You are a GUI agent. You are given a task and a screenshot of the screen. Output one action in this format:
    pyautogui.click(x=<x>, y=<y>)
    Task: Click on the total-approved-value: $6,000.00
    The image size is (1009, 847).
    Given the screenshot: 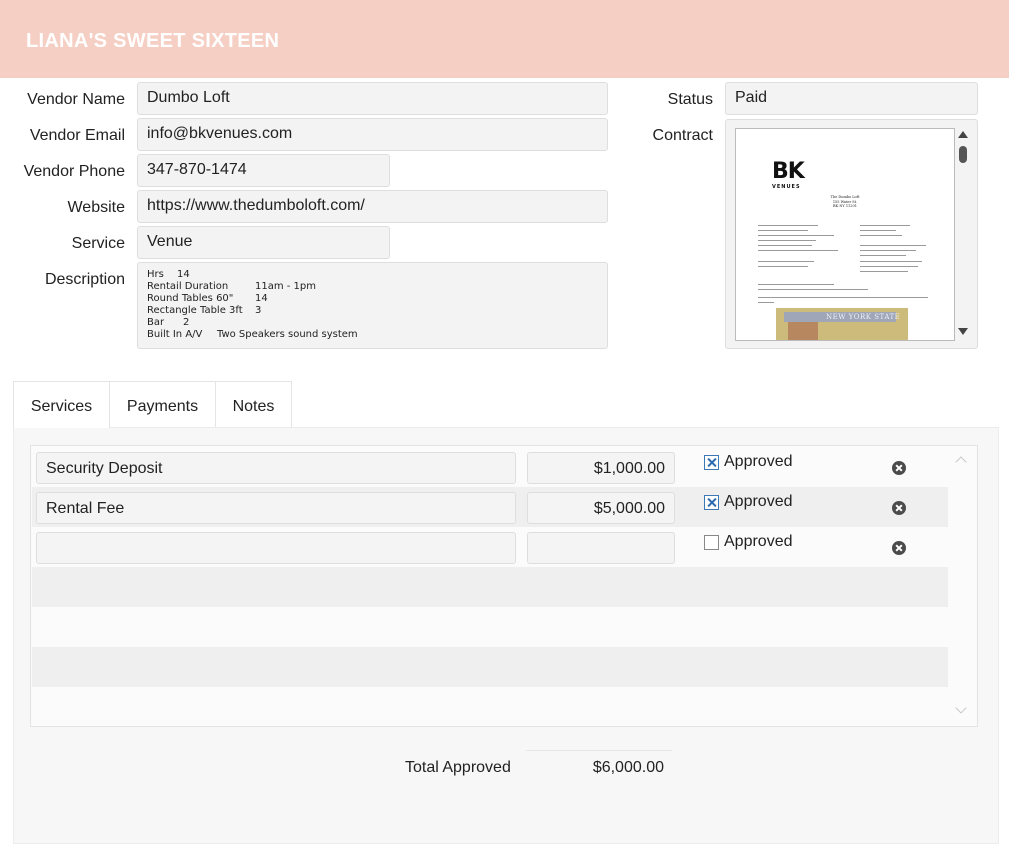 What is the action you would take?
    pyautogui.click(x=628, y=767)
    